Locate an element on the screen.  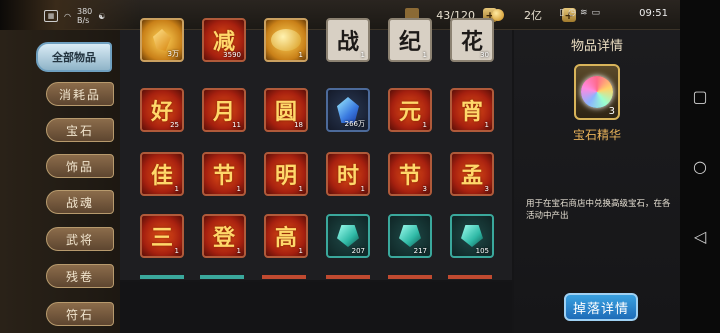
slot-count: 11 is located at coordinates (236, 125).